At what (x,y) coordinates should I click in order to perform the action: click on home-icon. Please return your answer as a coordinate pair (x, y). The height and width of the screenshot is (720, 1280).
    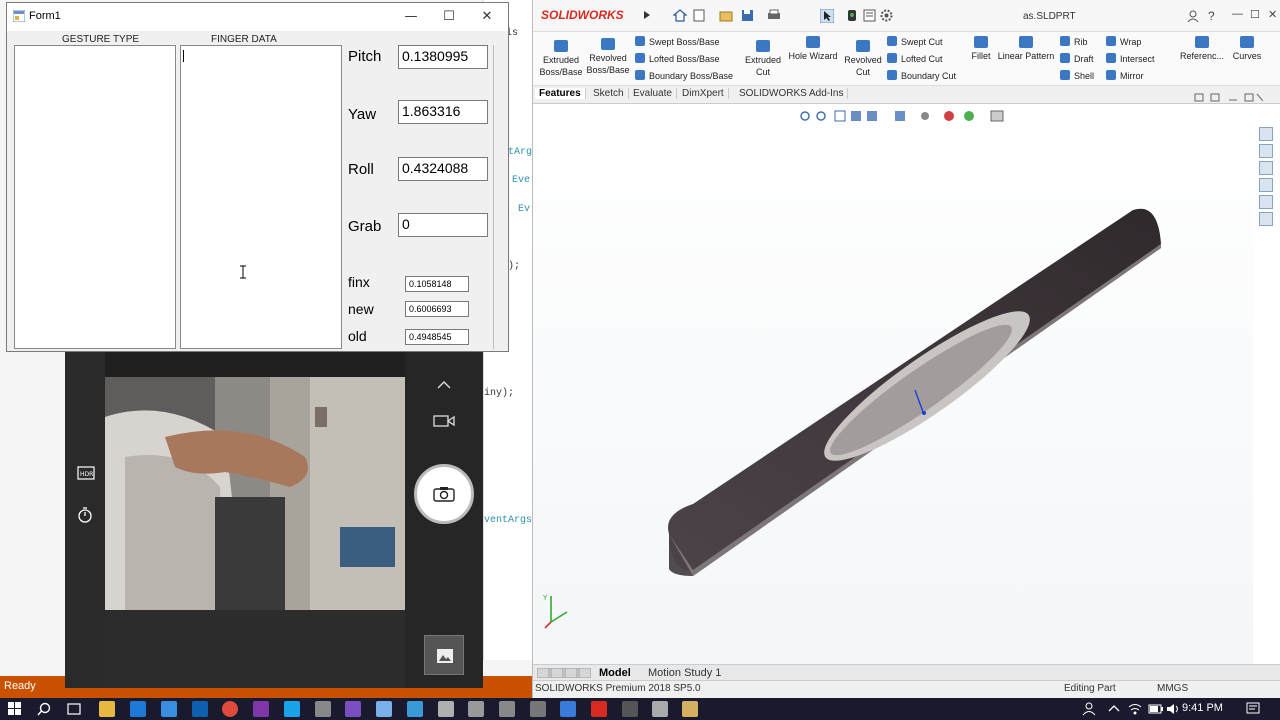
    Looking at the image, I should click on (680, 15).